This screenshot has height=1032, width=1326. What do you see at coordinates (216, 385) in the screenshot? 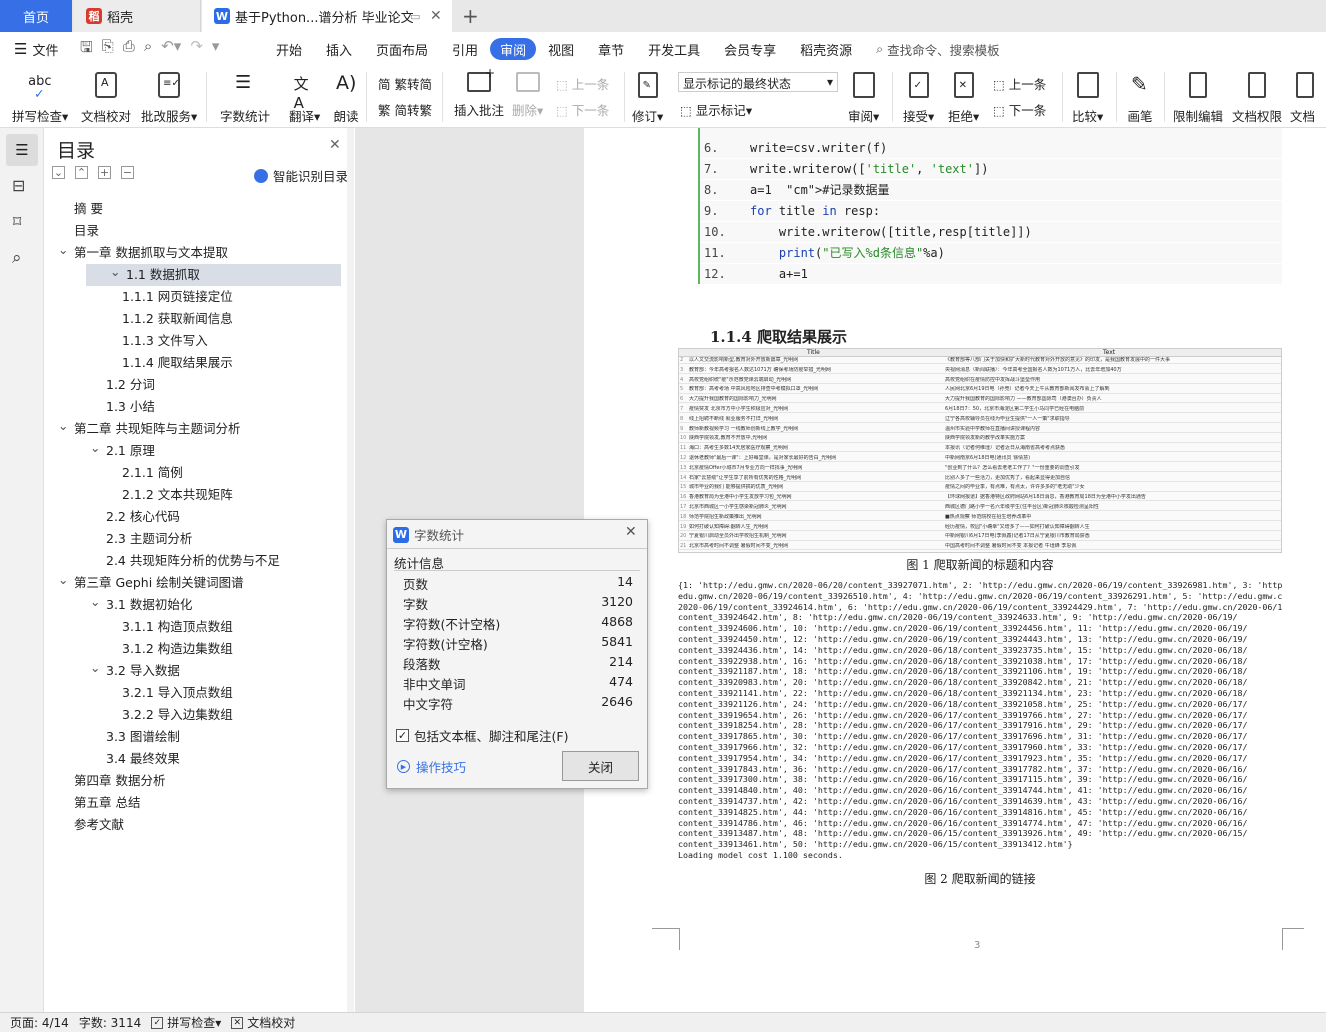
I see `toc-item: 1.2 分词` at bounding box center [216, 385].